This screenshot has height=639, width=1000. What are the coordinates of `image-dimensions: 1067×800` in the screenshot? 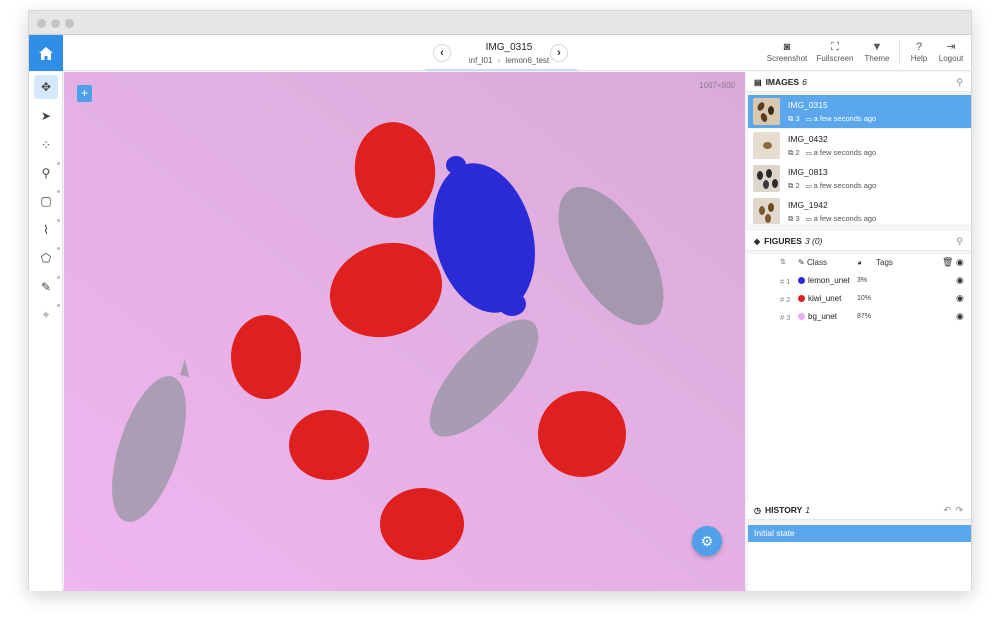 It's located at (717, 85).